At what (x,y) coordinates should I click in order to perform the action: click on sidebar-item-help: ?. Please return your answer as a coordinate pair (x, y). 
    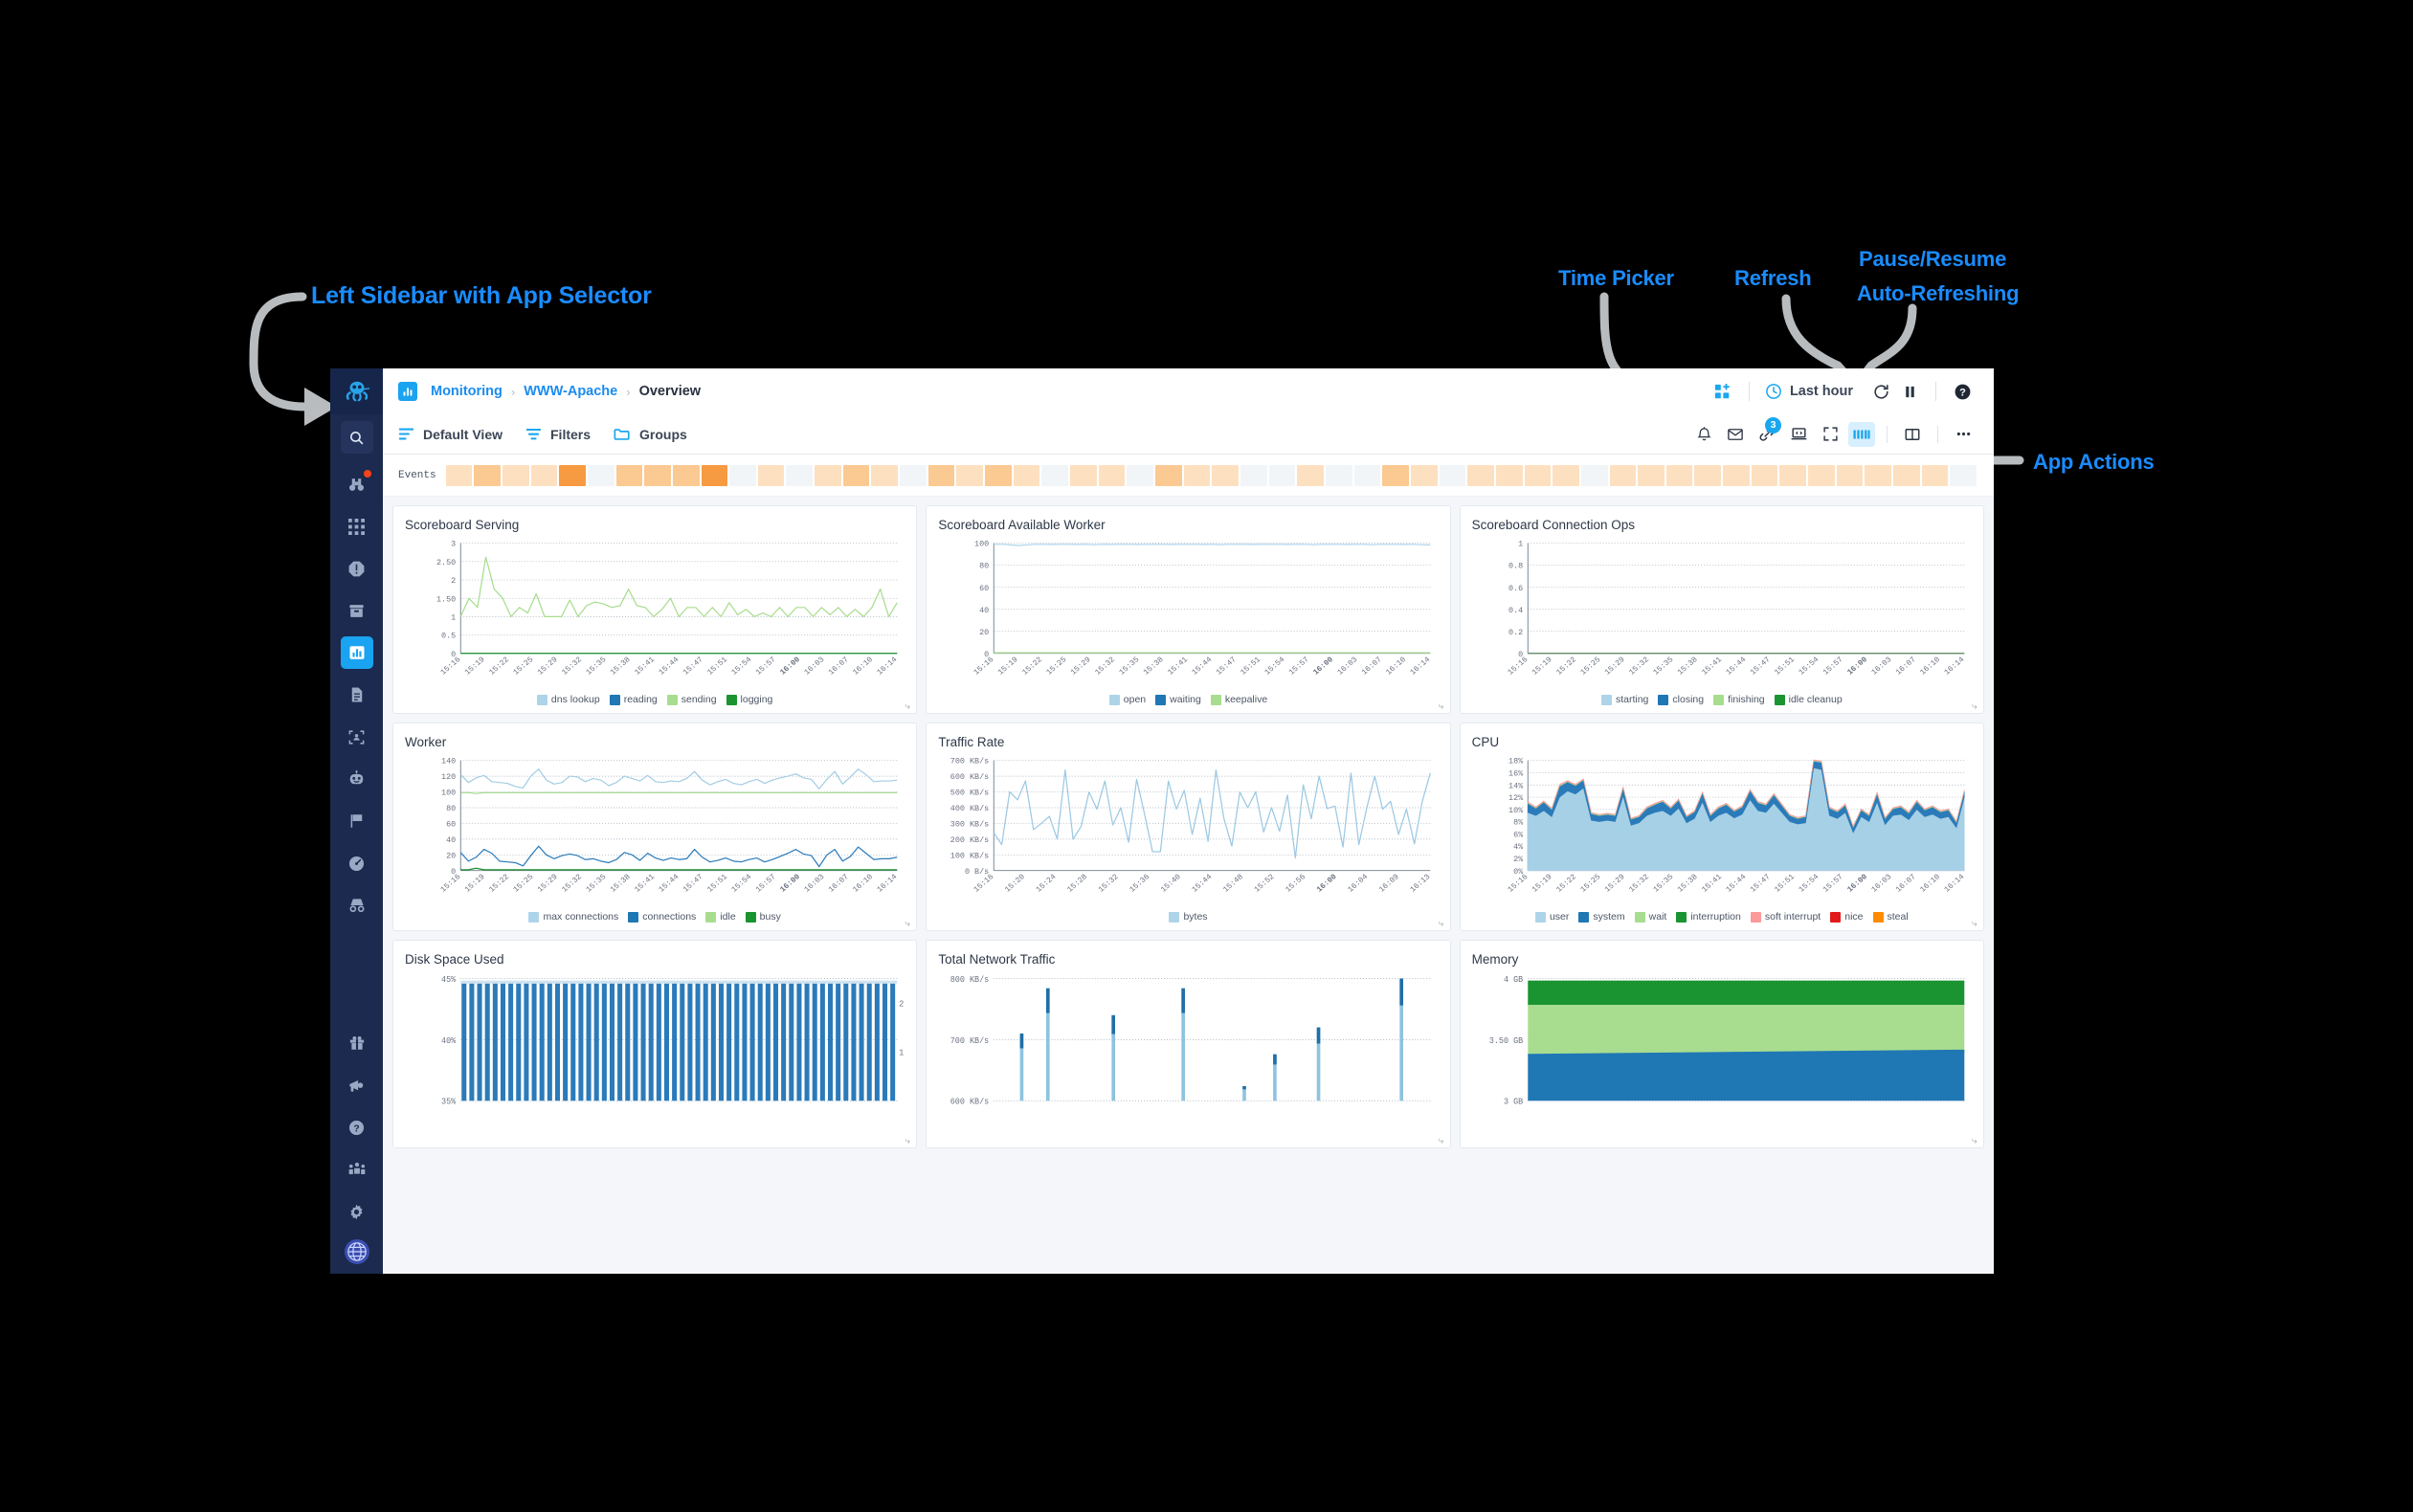
    Looking at the image, I should click on (357, 1127).